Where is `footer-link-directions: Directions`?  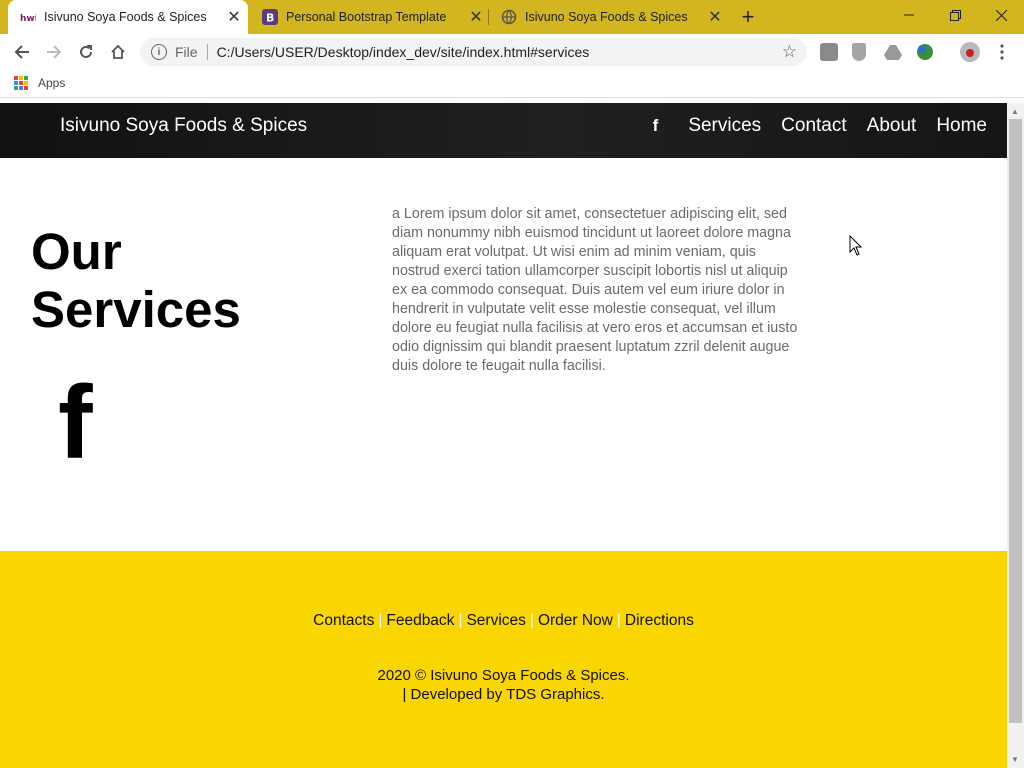
footer-link-directions: Directions is located at coordinates (659, 620).